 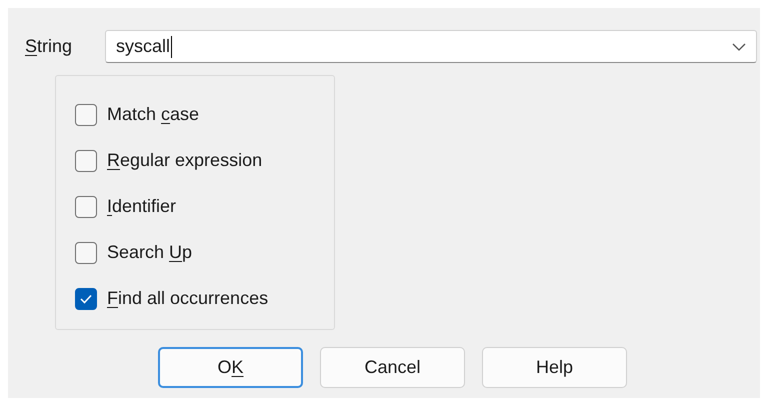 I want to click on checkmark-icon, so click(x=86, y=298).